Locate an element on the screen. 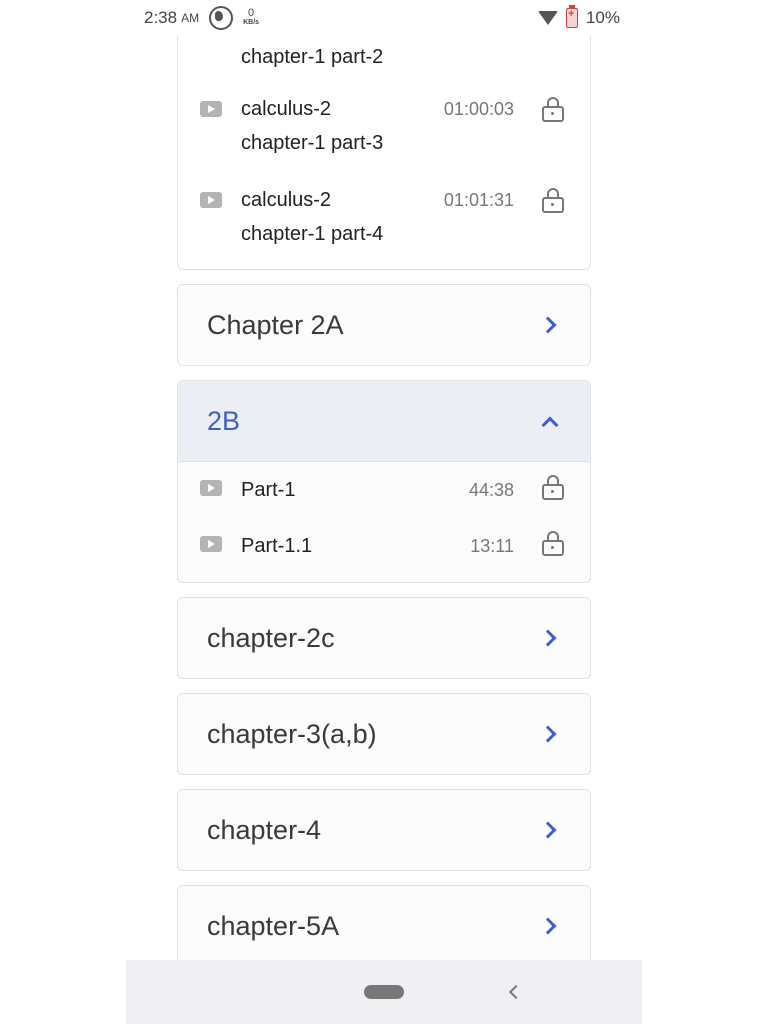 This screenshot has height=1024, width=768. system-navigation-bar is located at coordinates (384, 992).